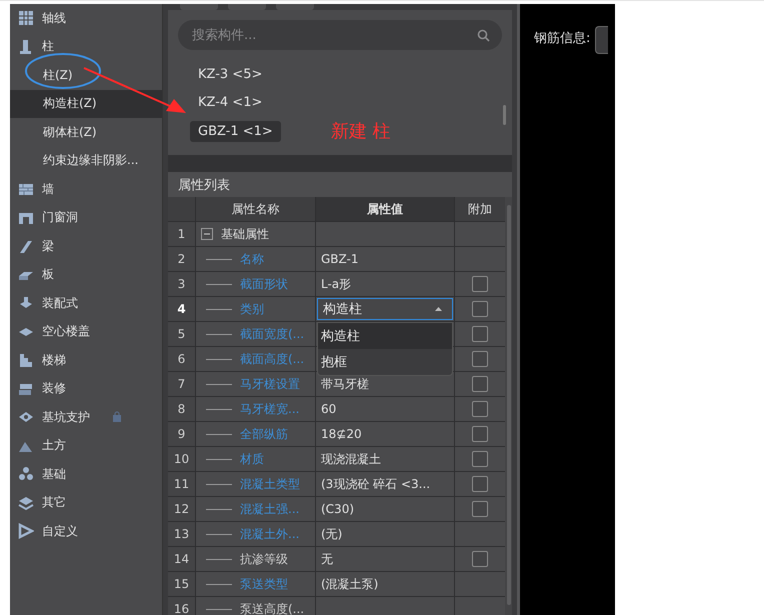 Image resolution: width=764 pixels, height=615 pixels. What do you see at coordinates (86, 474) in the screenshot?
I see `sidebar-item: 基础` at bounding box center [86, 474].